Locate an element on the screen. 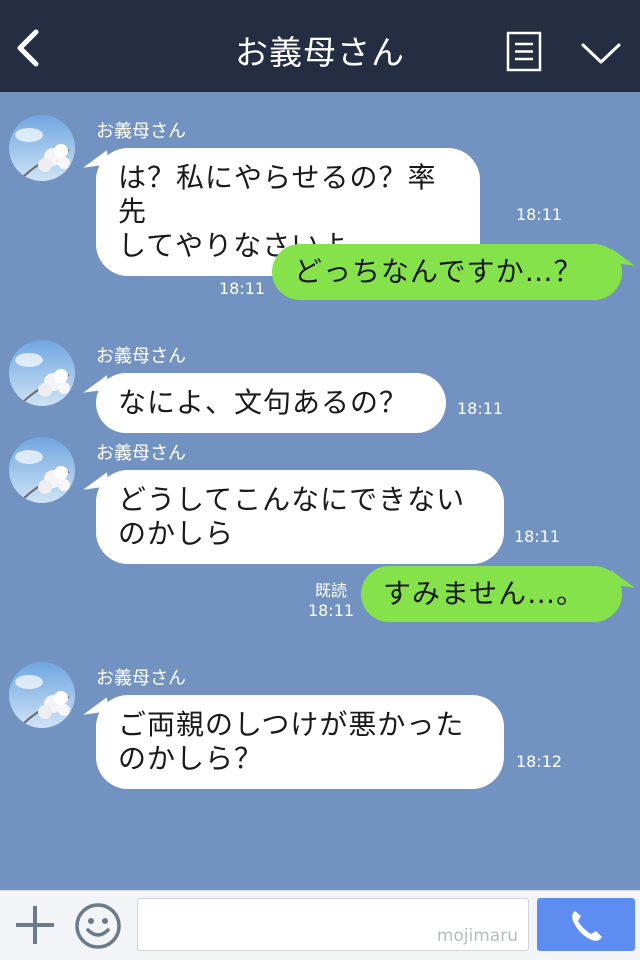  message-line: どうしてこんなにできない is located at coordinates (292, 499).